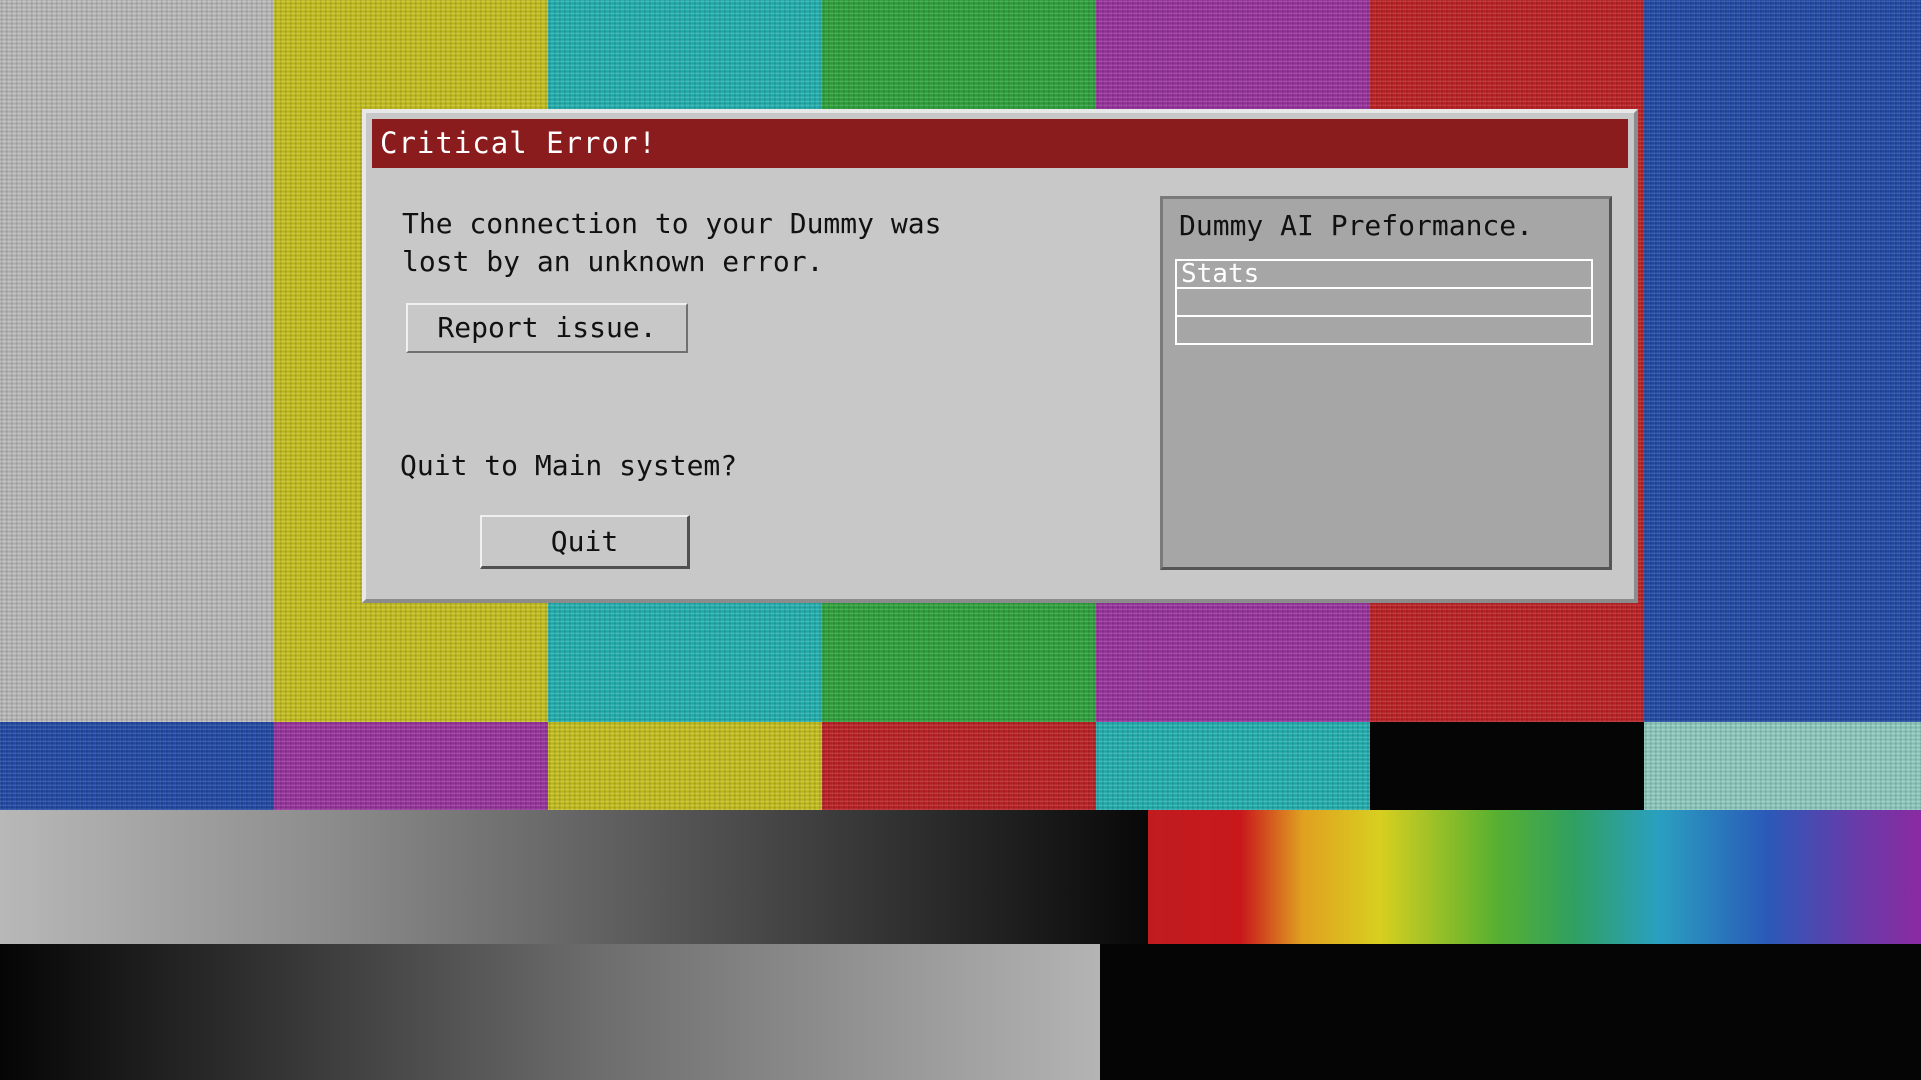 Image resolution: width=1921 pixels, height=1080 pixels. What do you see at coordinates (1507, 766) in the screenshot?
I see `block-black` at bounding box center [1507, 766].